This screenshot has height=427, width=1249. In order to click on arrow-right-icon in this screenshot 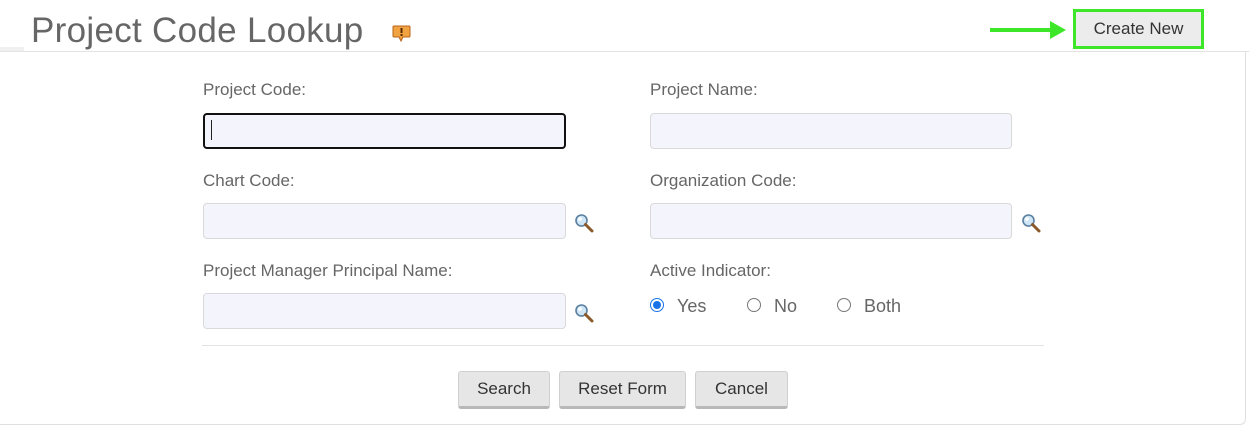, I will do `click(1028, 30)`.